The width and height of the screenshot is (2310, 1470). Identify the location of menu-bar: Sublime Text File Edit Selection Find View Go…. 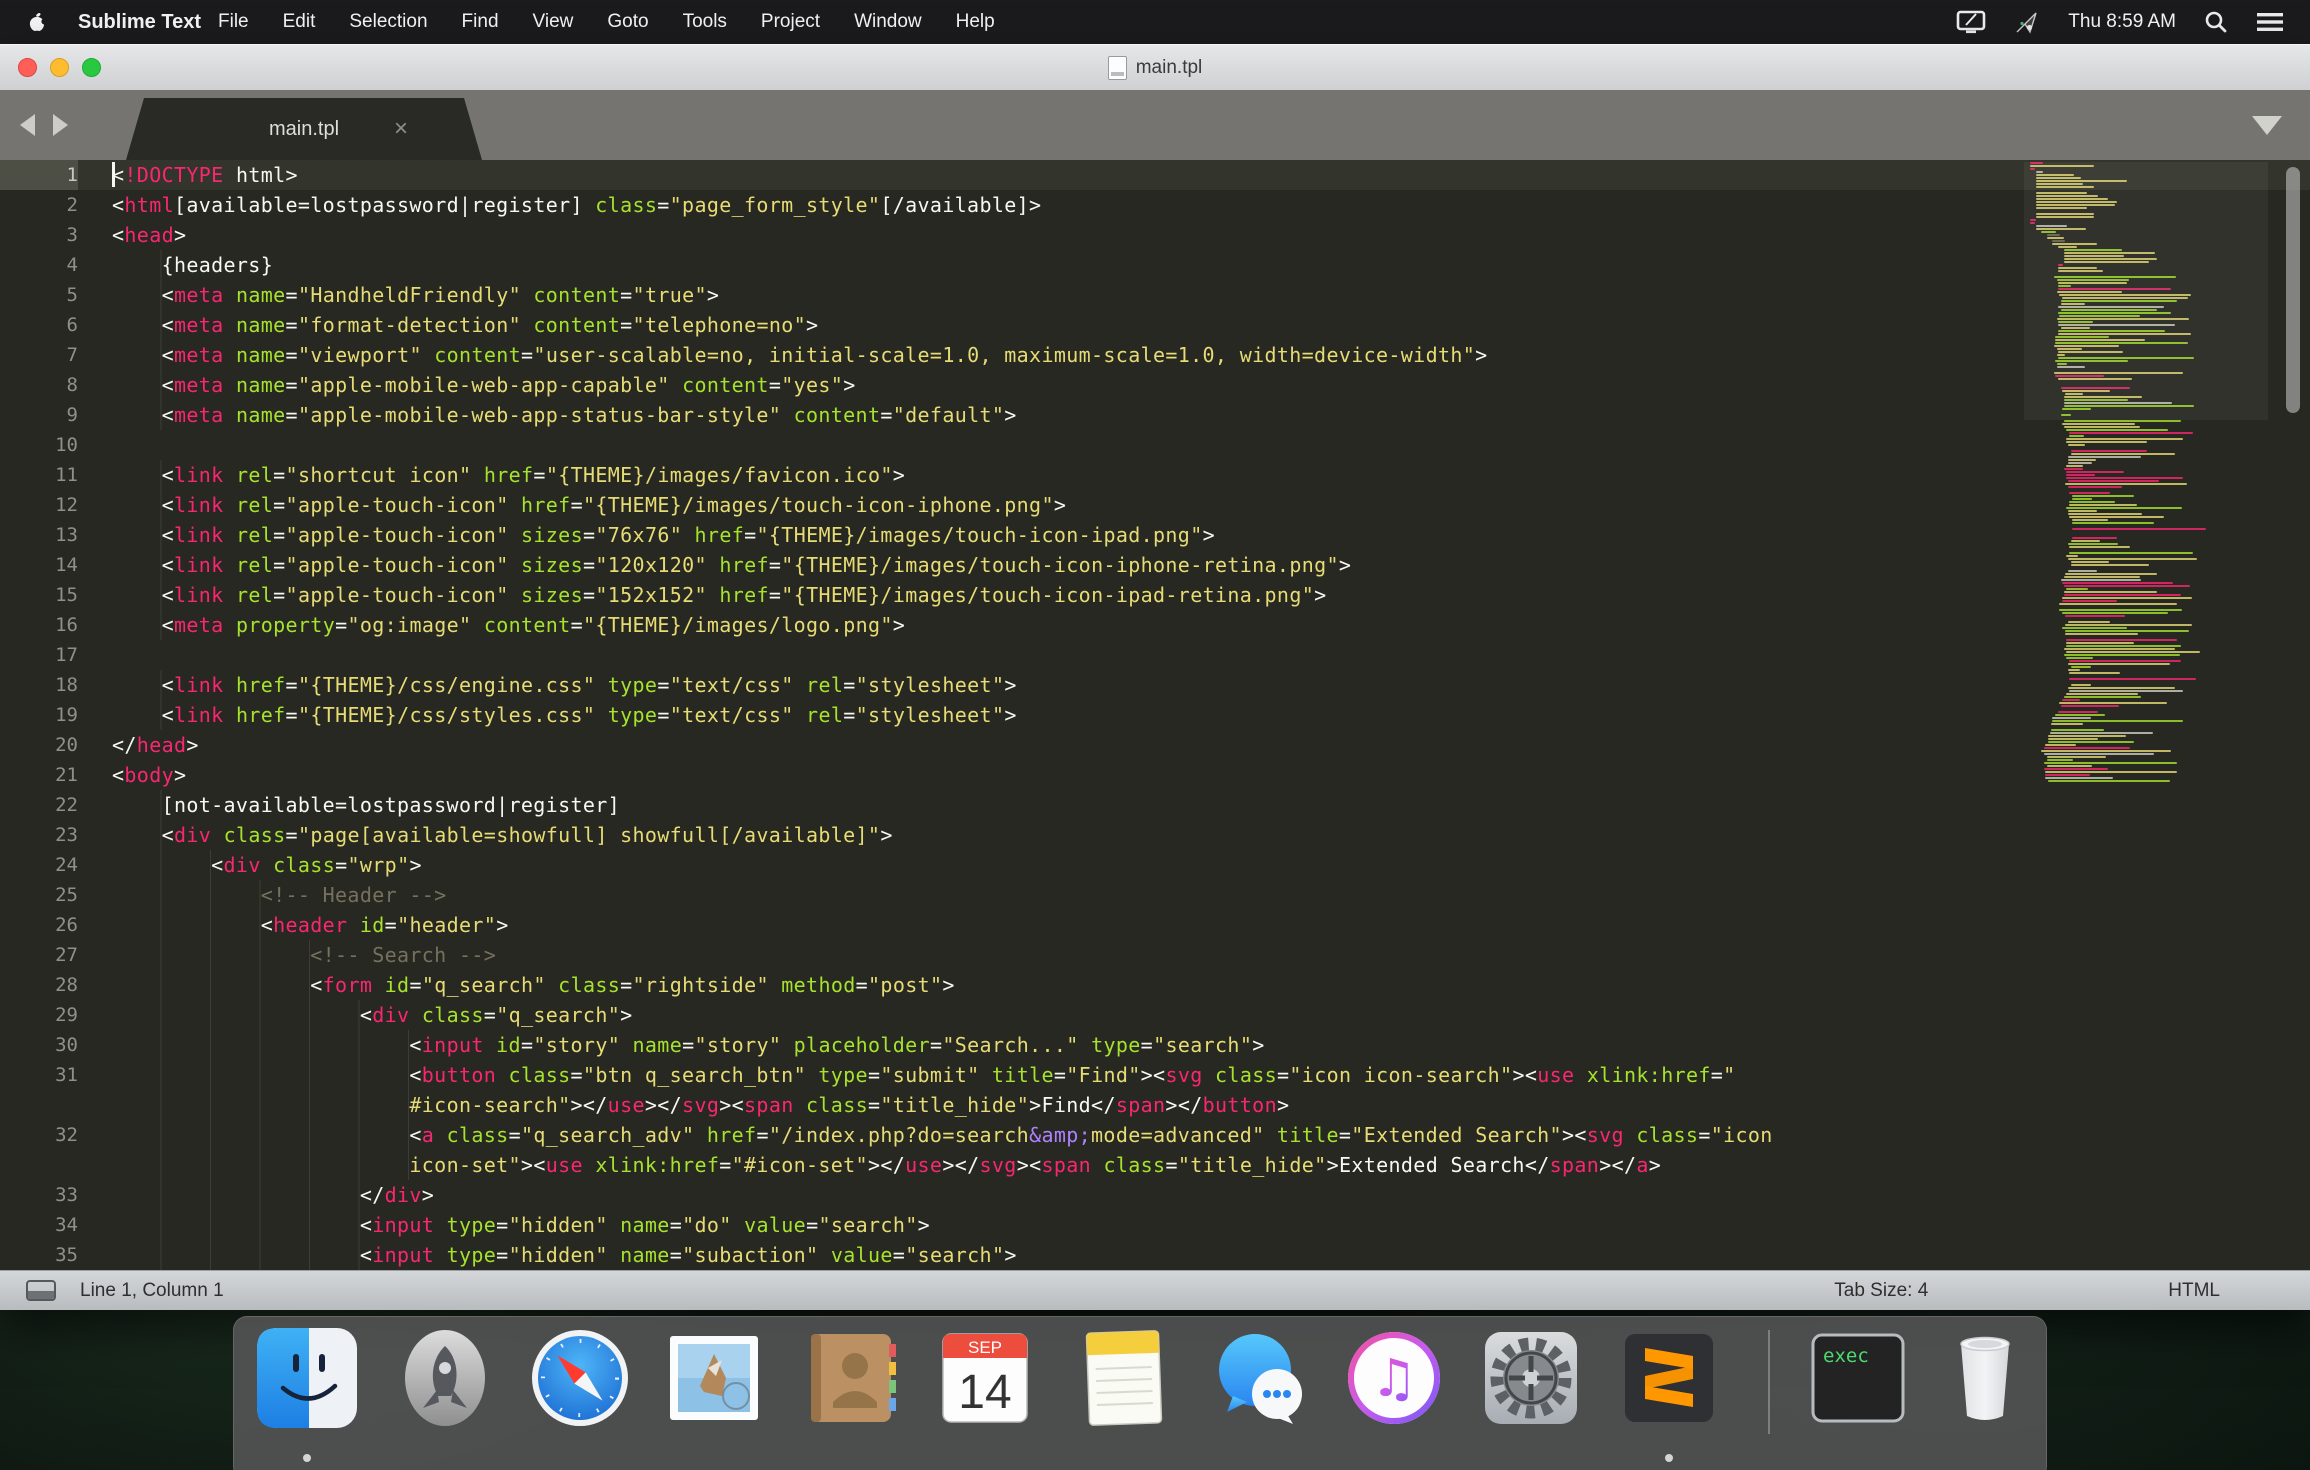
(1155, 22).